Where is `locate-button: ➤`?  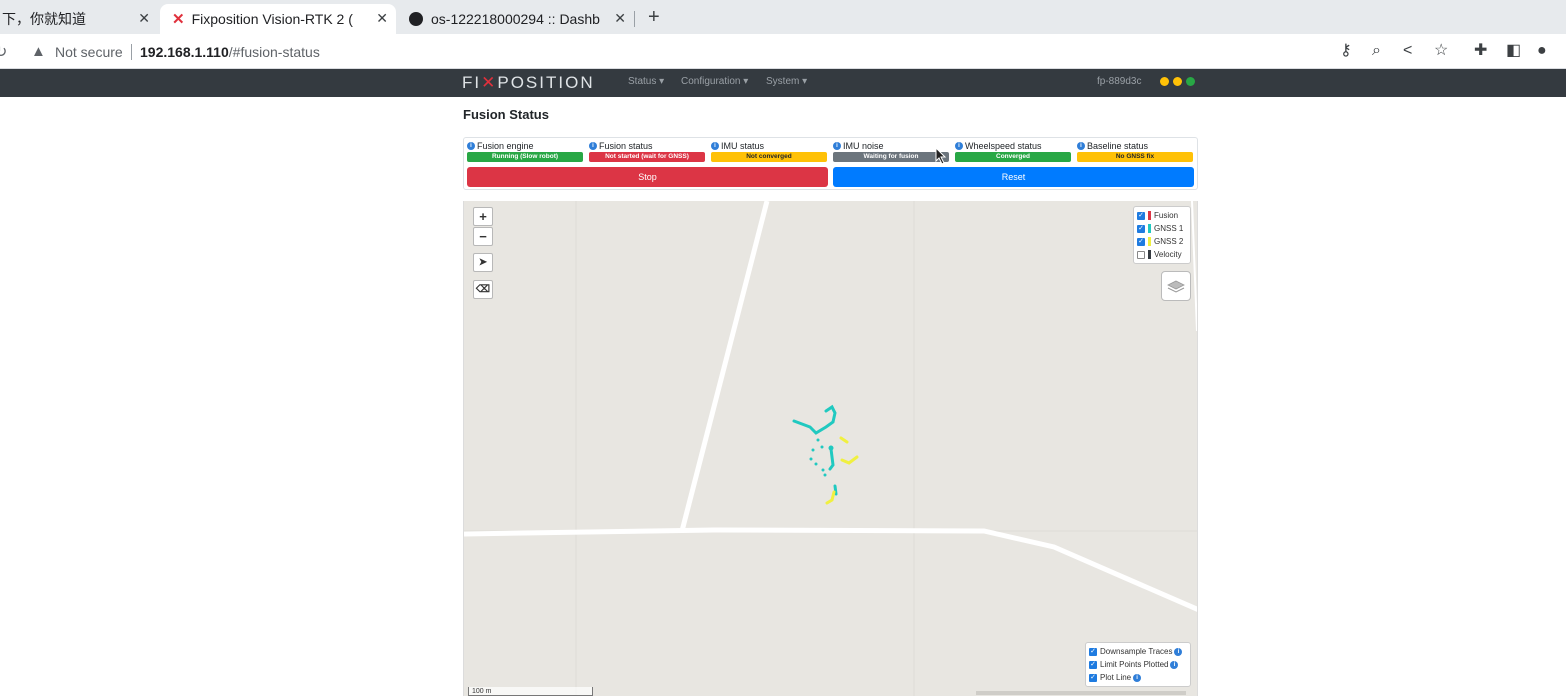
locate-button: ➤ is located at coordinates (483, 262).